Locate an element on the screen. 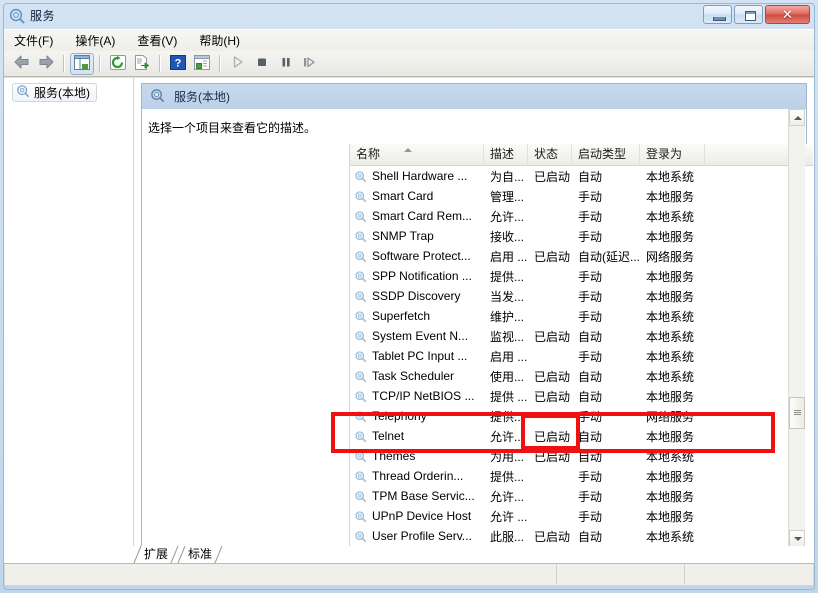 Image resolution: width=818 pixels, height=593 pixels. restart-service-button is located at coordinates (310, 64).